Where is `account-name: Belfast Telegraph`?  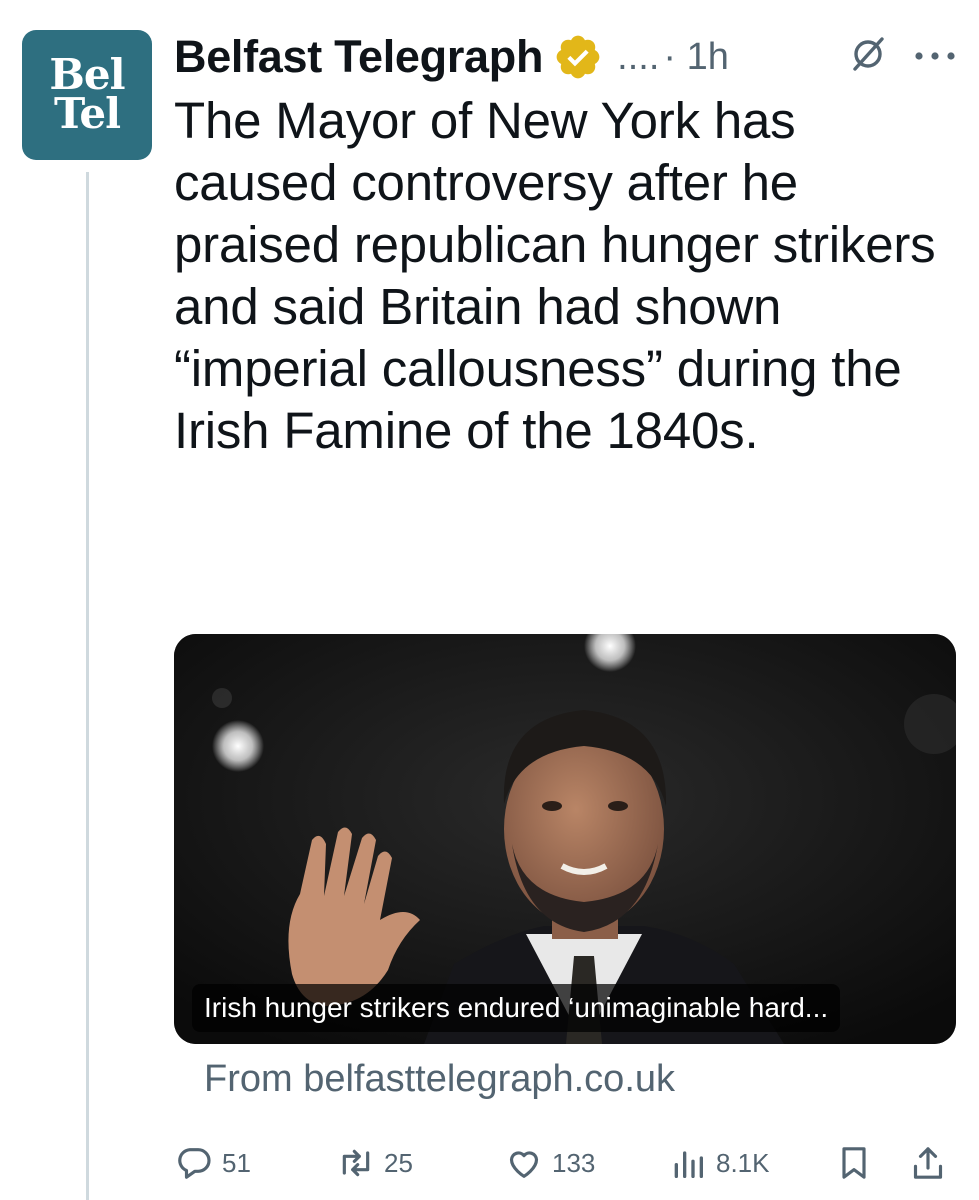
account-name: Belfast Telegraph is located at coordinates (358, 57).